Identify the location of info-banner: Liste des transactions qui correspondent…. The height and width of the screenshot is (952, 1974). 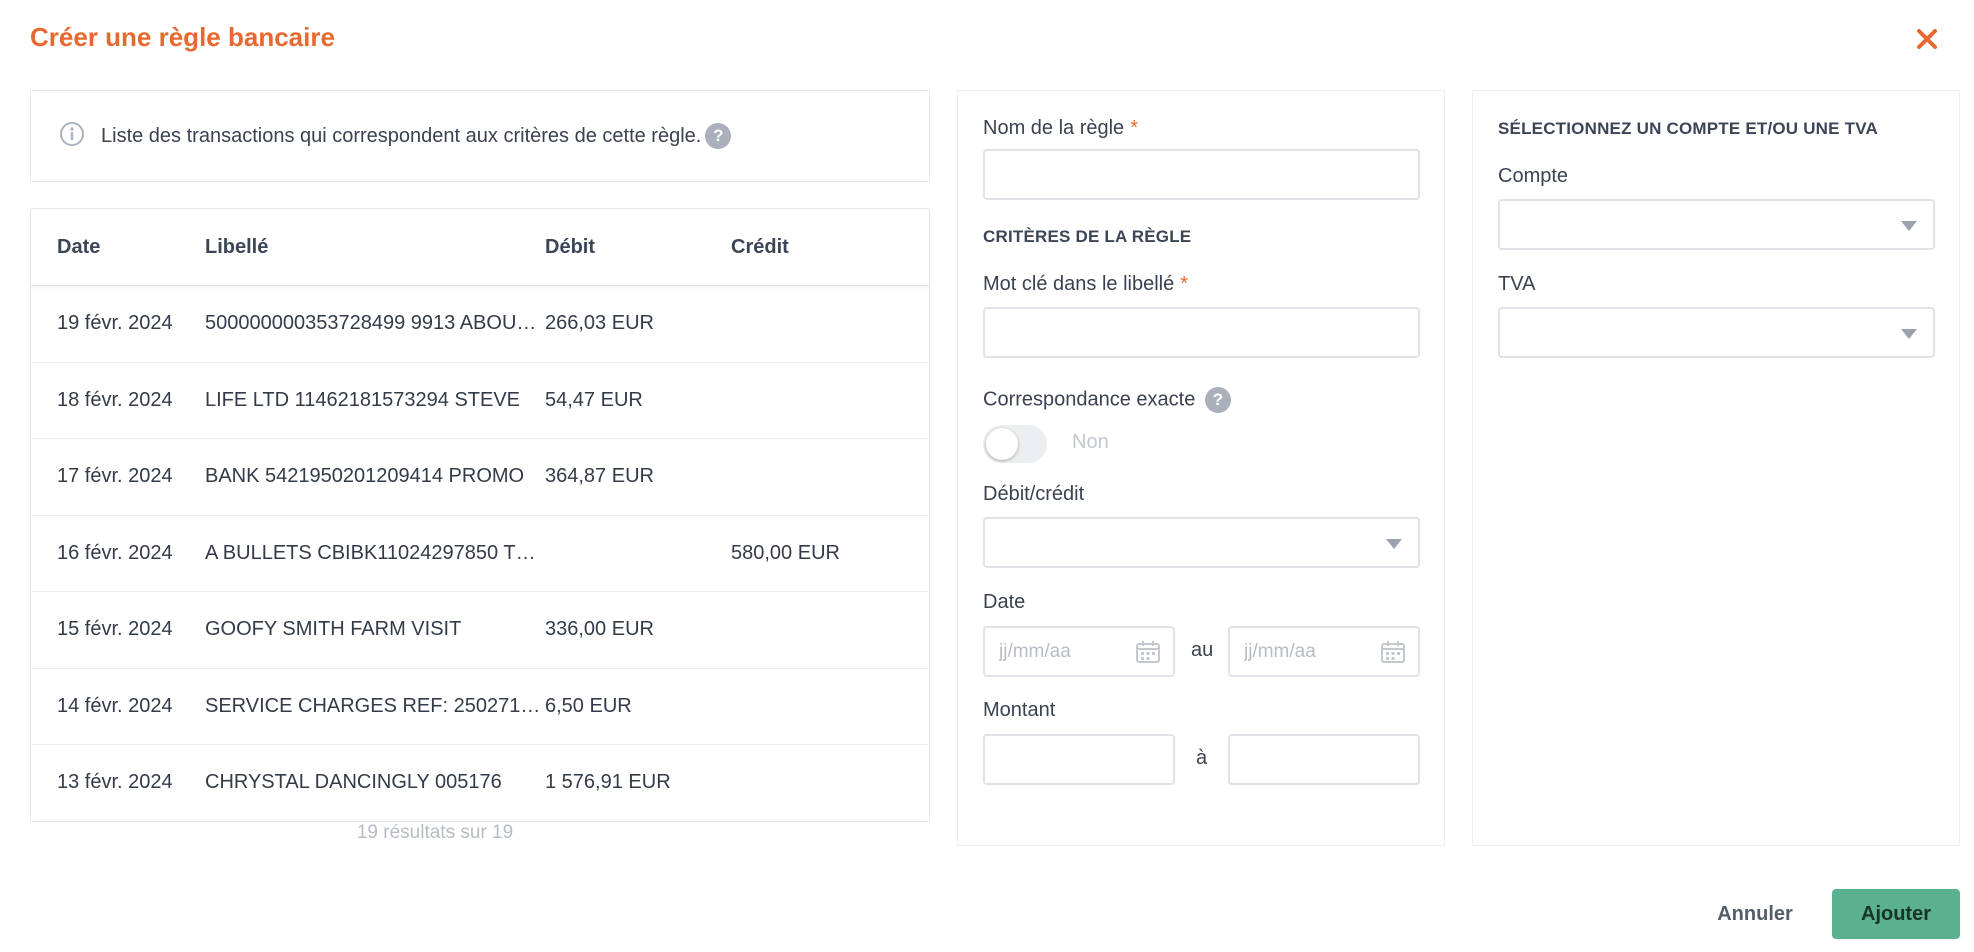
(480, 136).